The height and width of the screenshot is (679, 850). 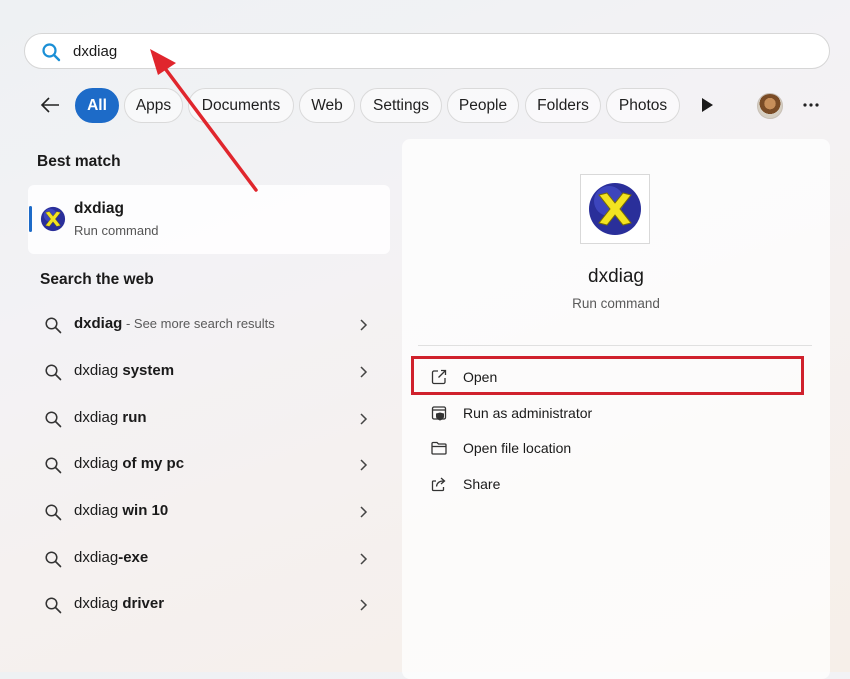 What do you see at coordinates (811, 105) in the screenshot?
I see `more-options-icon` at bounding box center [811, 105].